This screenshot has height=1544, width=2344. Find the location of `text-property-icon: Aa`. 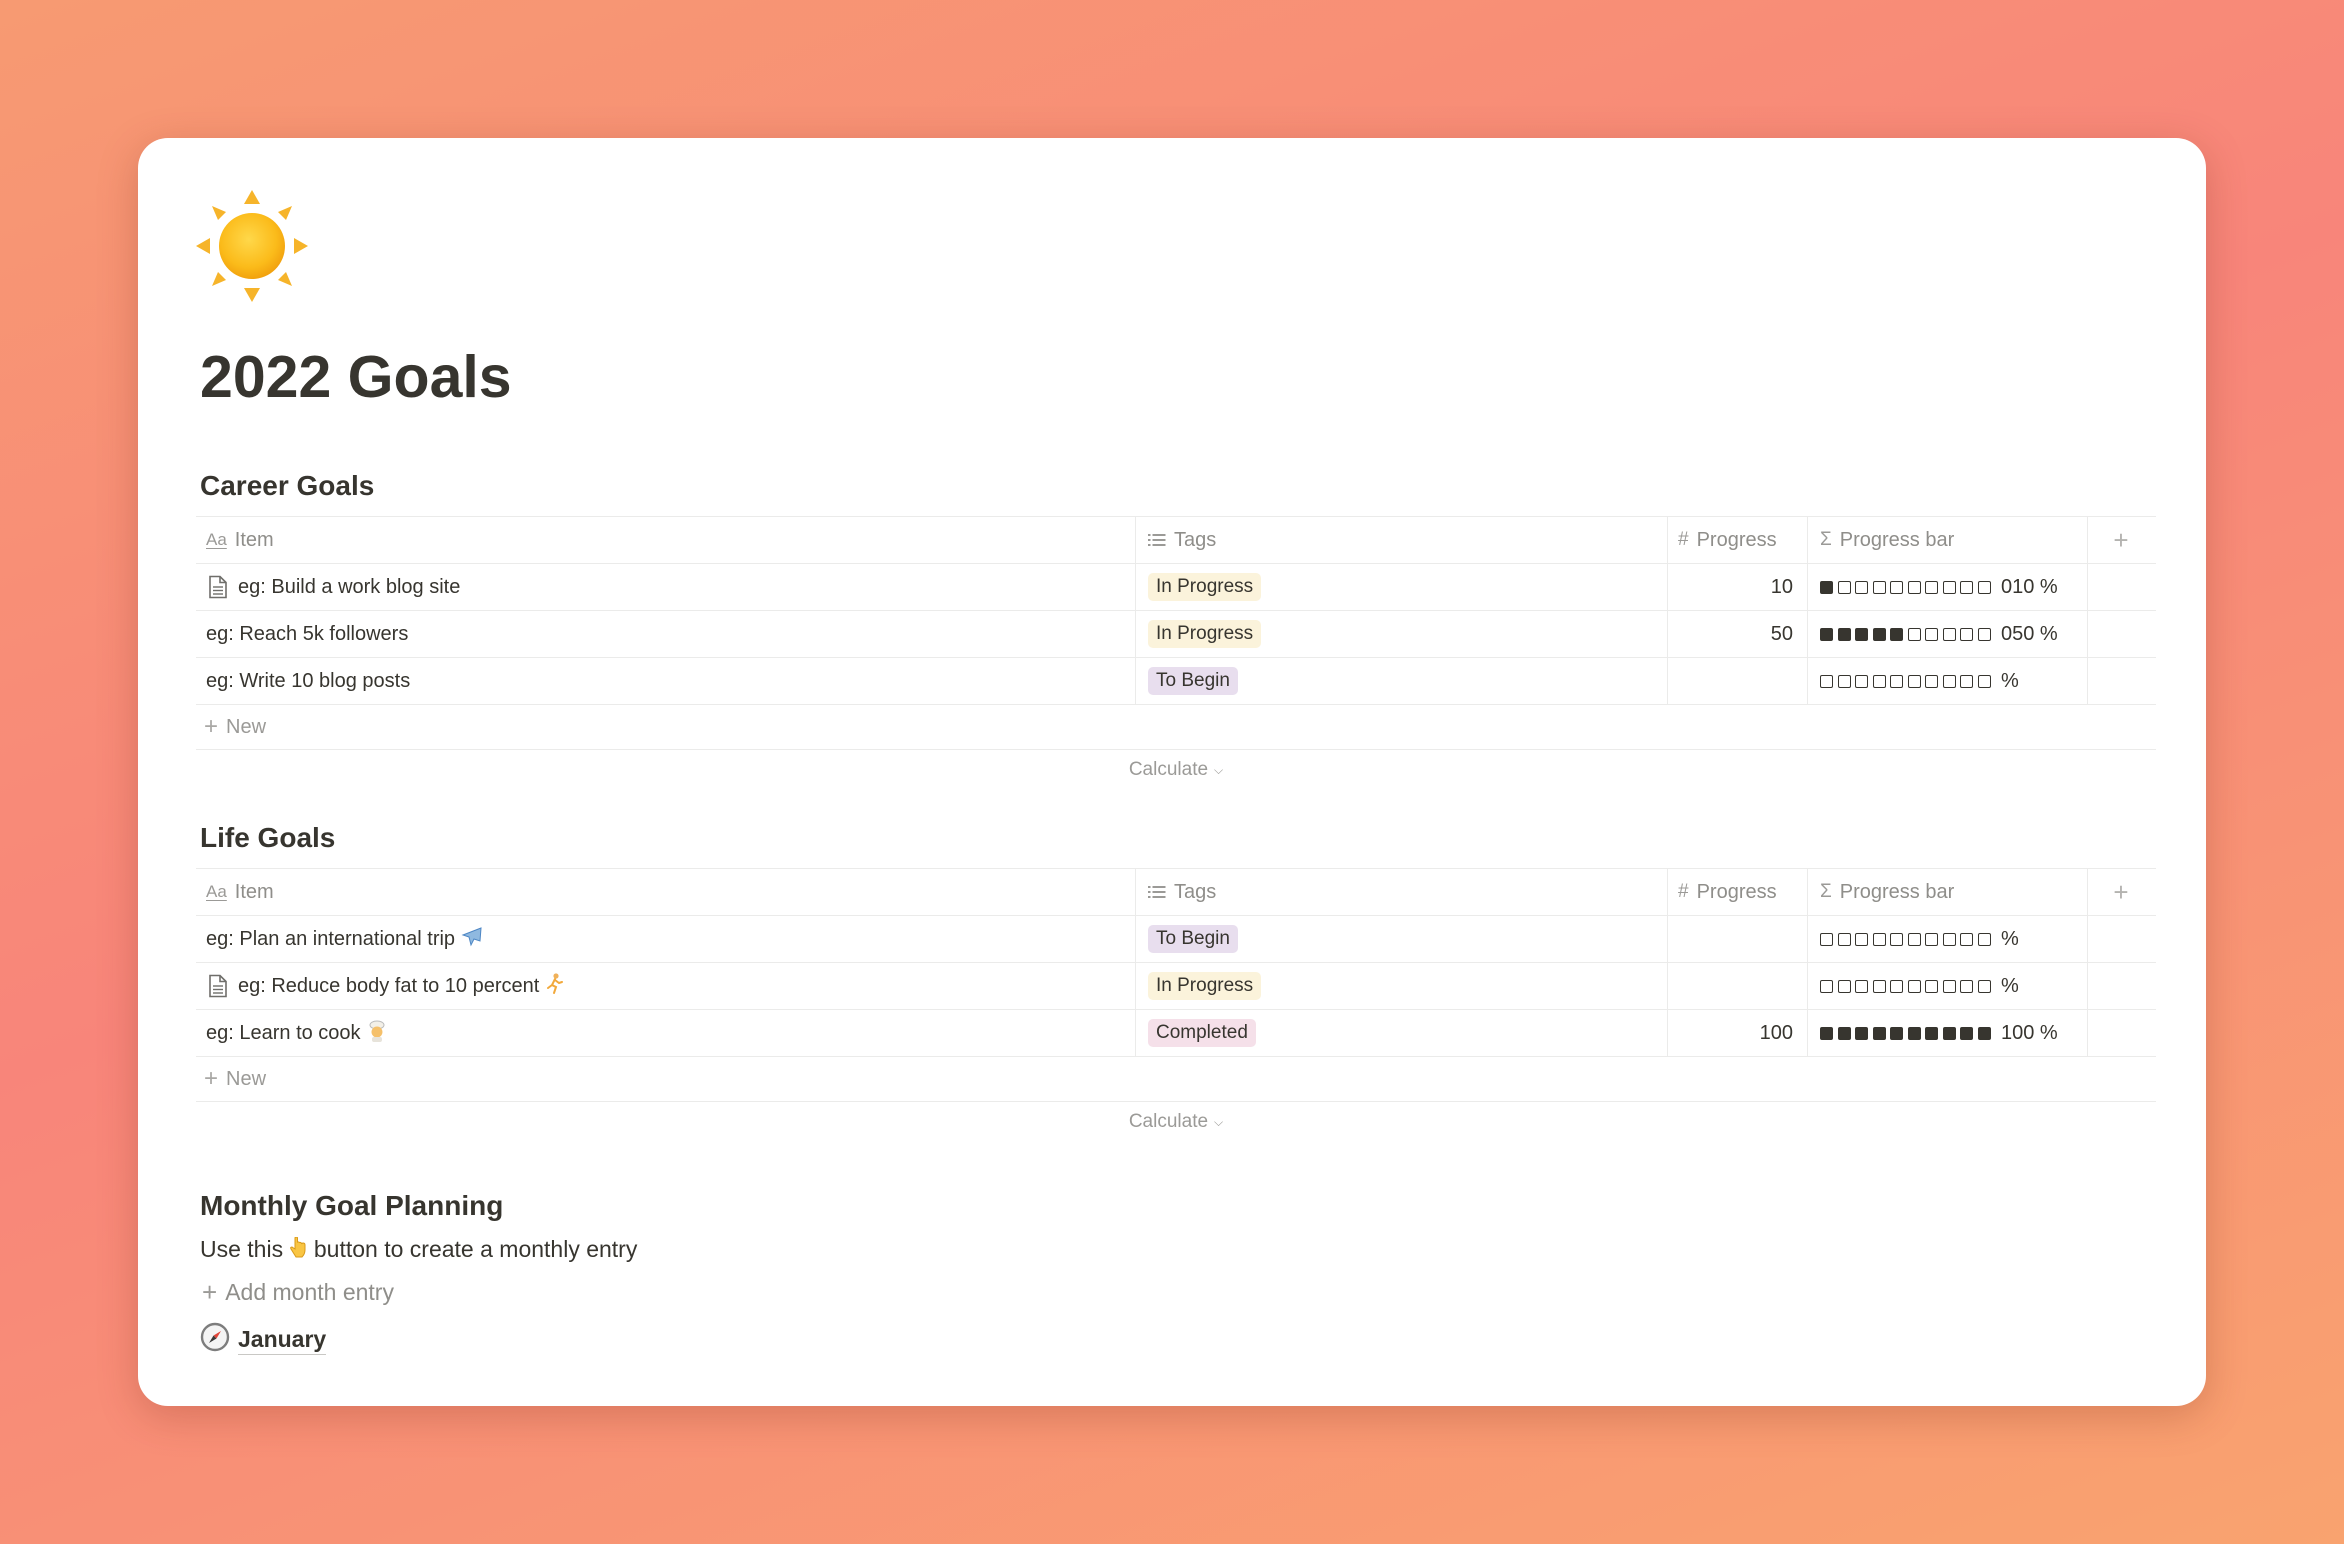

text-property-icon: Aa is located at coordinates (216, 891).